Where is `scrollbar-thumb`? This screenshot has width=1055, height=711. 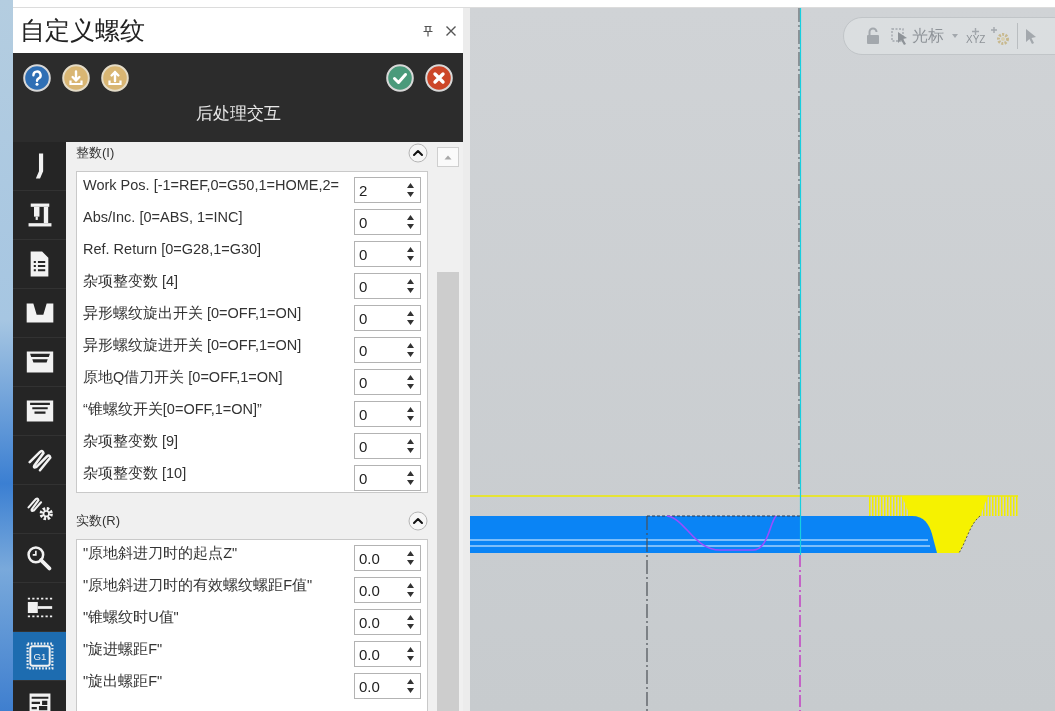 scrollbar-thumb is located at coordinates (448, 491).